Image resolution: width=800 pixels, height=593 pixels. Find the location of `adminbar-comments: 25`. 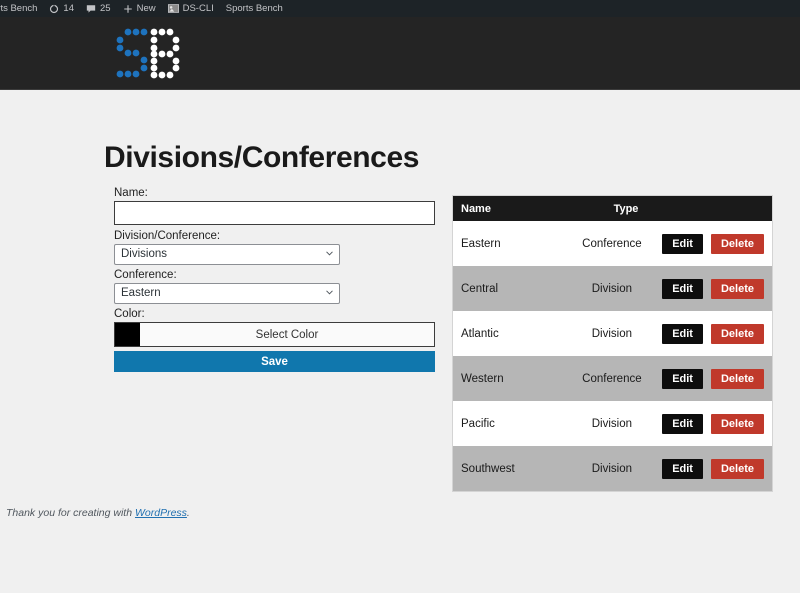

adminbar-comments: 25 is located at coordinates (98, 8).